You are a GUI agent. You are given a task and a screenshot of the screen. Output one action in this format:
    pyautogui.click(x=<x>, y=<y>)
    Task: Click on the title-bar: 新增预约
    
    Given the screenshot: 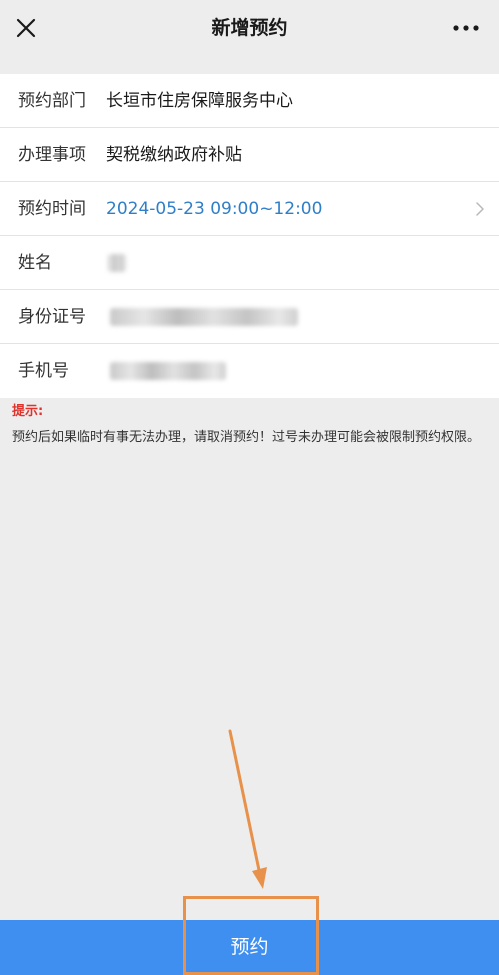 What is the action you would take?
    pyautogui.click(x=249, y=28)
    